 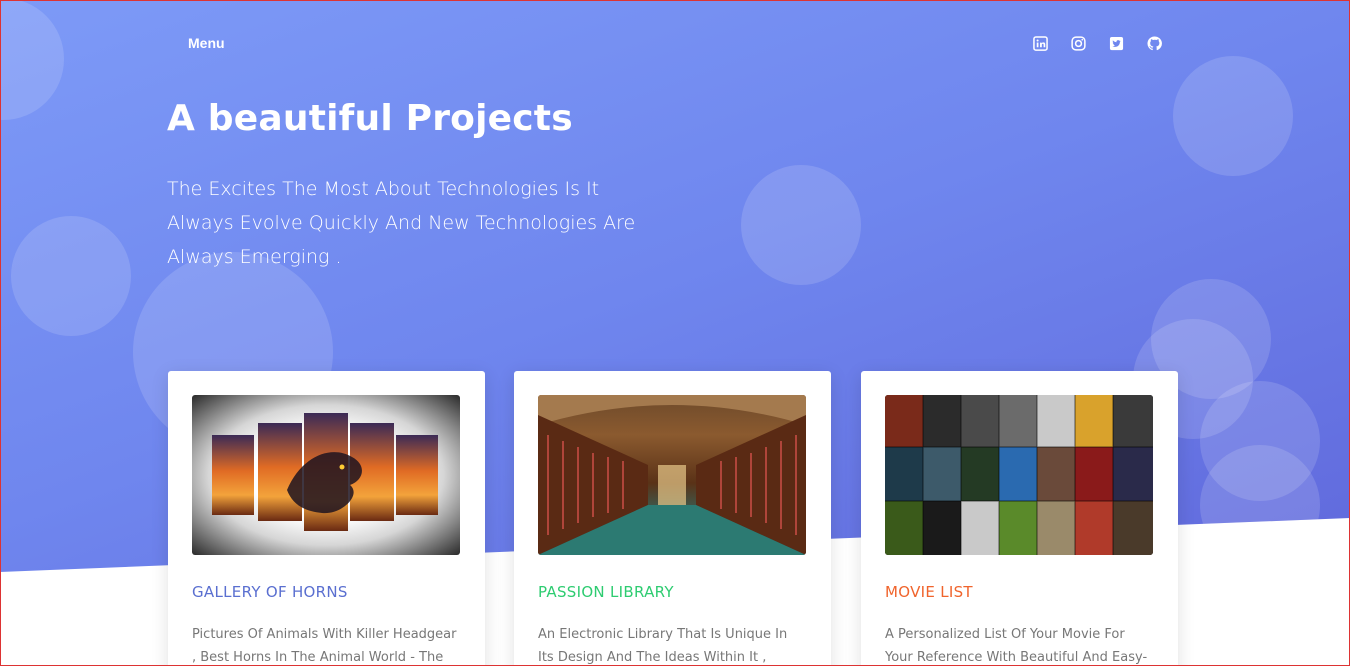 What do you see at coordinates (1078, 43) in the screenshot?
I see `instagram-icon` at bounding box center [1078, 43].